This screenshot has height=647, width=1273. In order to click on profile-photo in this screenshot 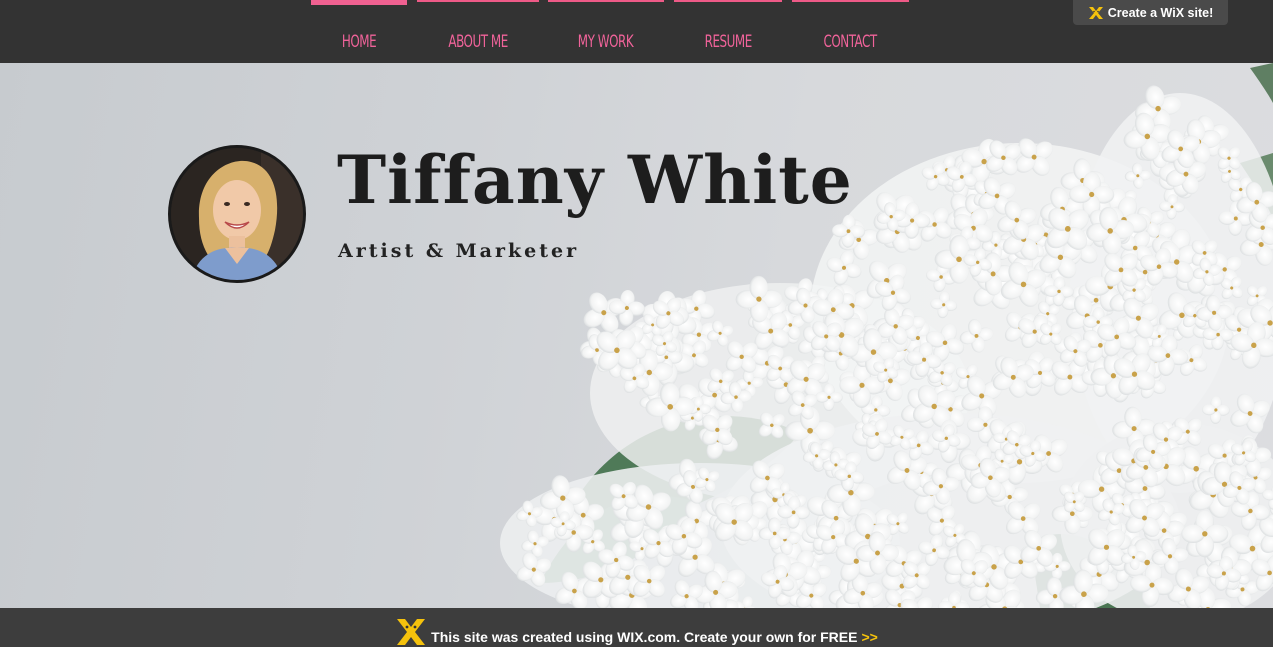, I will do `click(237, 214)`.